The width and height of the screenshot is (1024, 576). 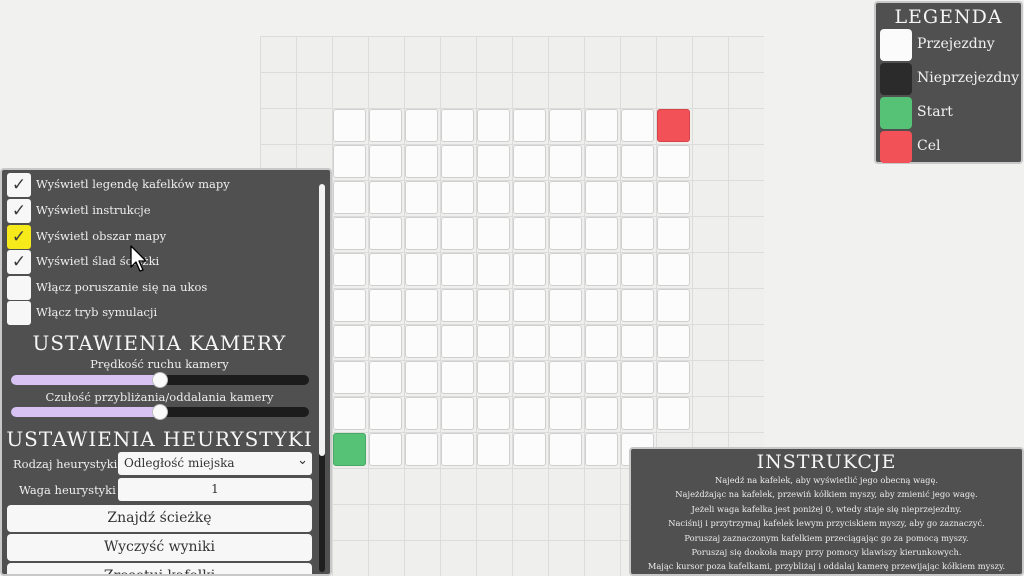 I want to click on slider-handle, so click(x=160, y=380).